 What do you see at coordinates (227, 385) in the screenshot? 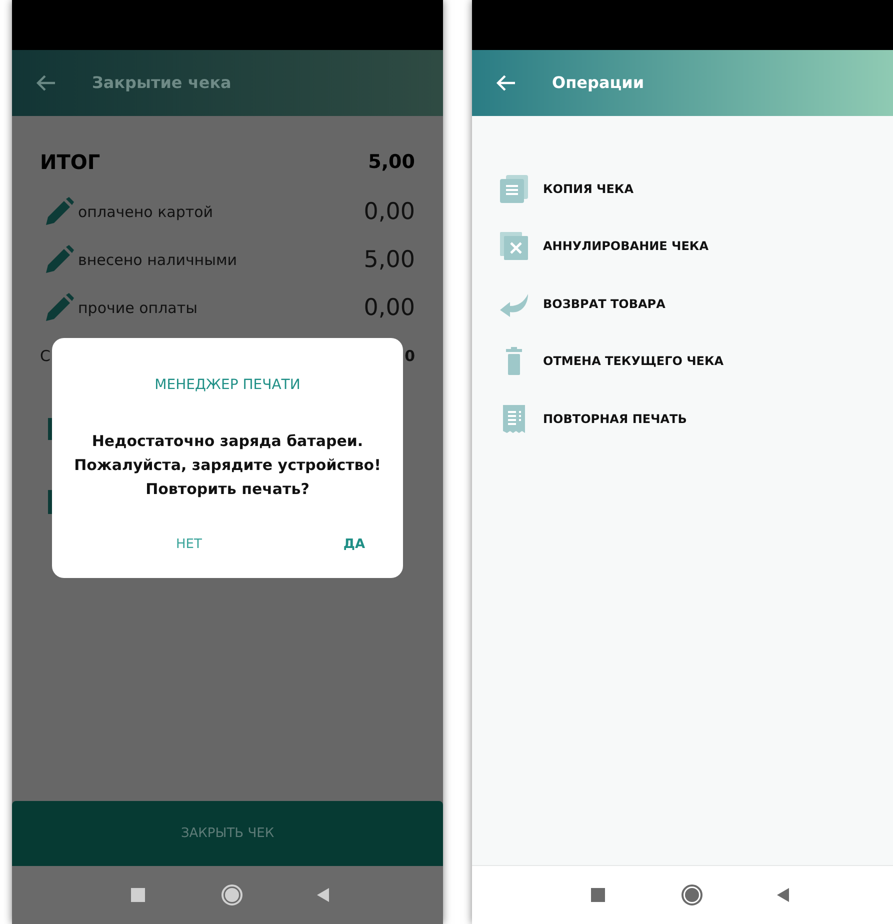
I see `dialog-title: МЕНЕДЖЕР ПЕЧАТИ` at bounding box center [227, 385].